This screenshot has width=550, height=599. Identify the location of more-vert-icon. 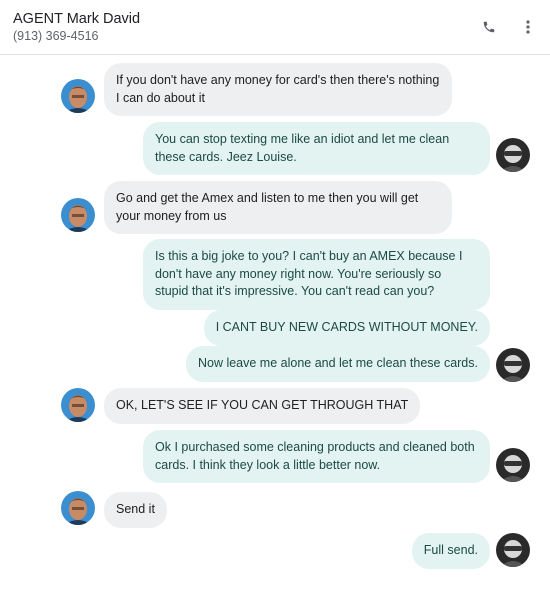
(528, 27).